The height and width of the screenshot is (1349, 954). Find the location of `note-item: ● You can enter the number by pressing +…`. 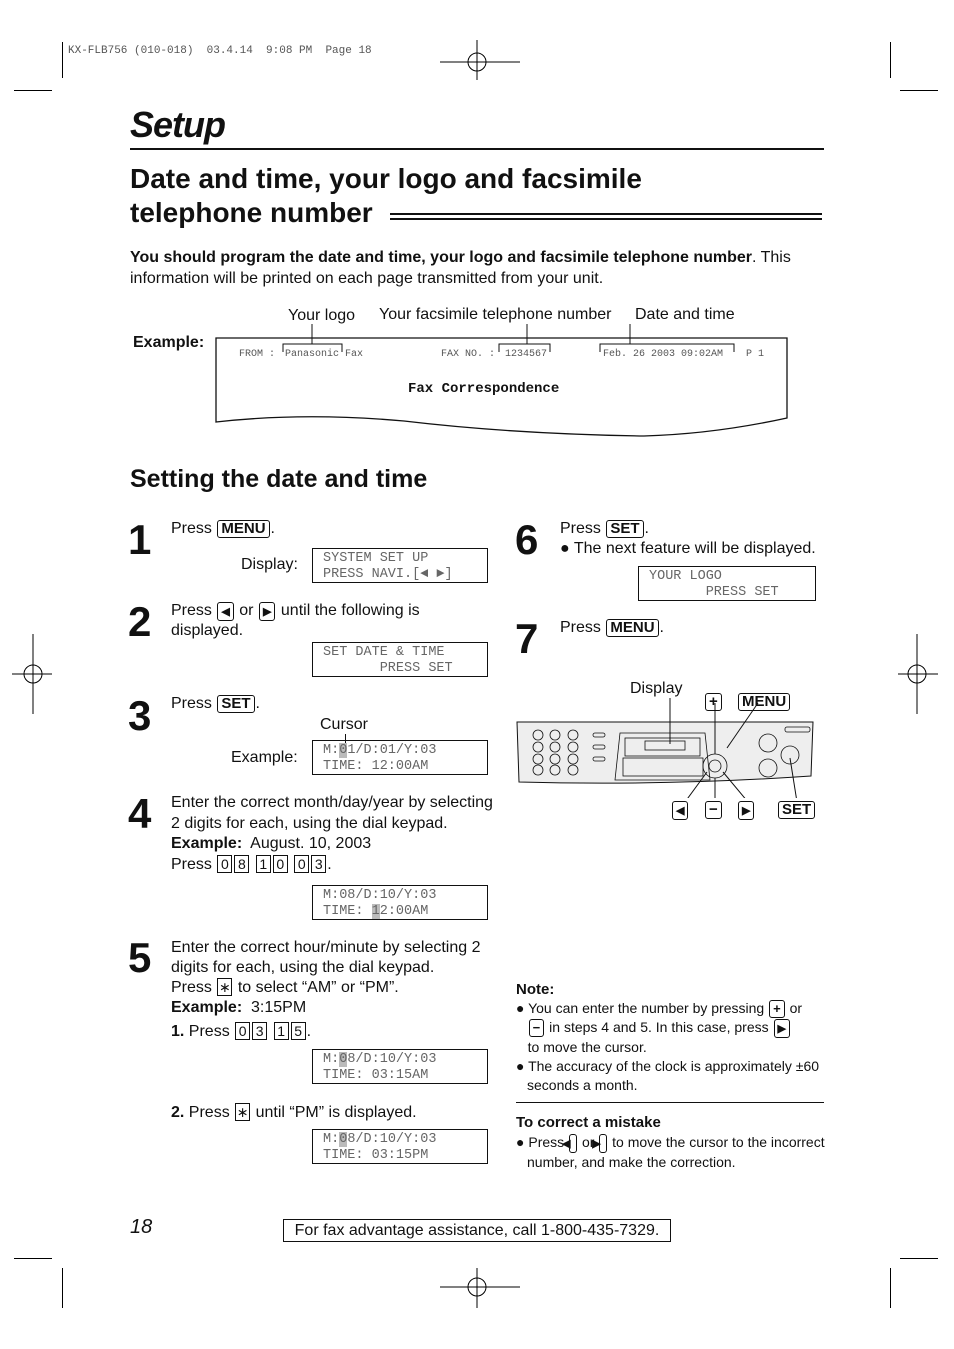

note-item: ● You can enter the number by pressing +… is located at coordinates (671, 1028).